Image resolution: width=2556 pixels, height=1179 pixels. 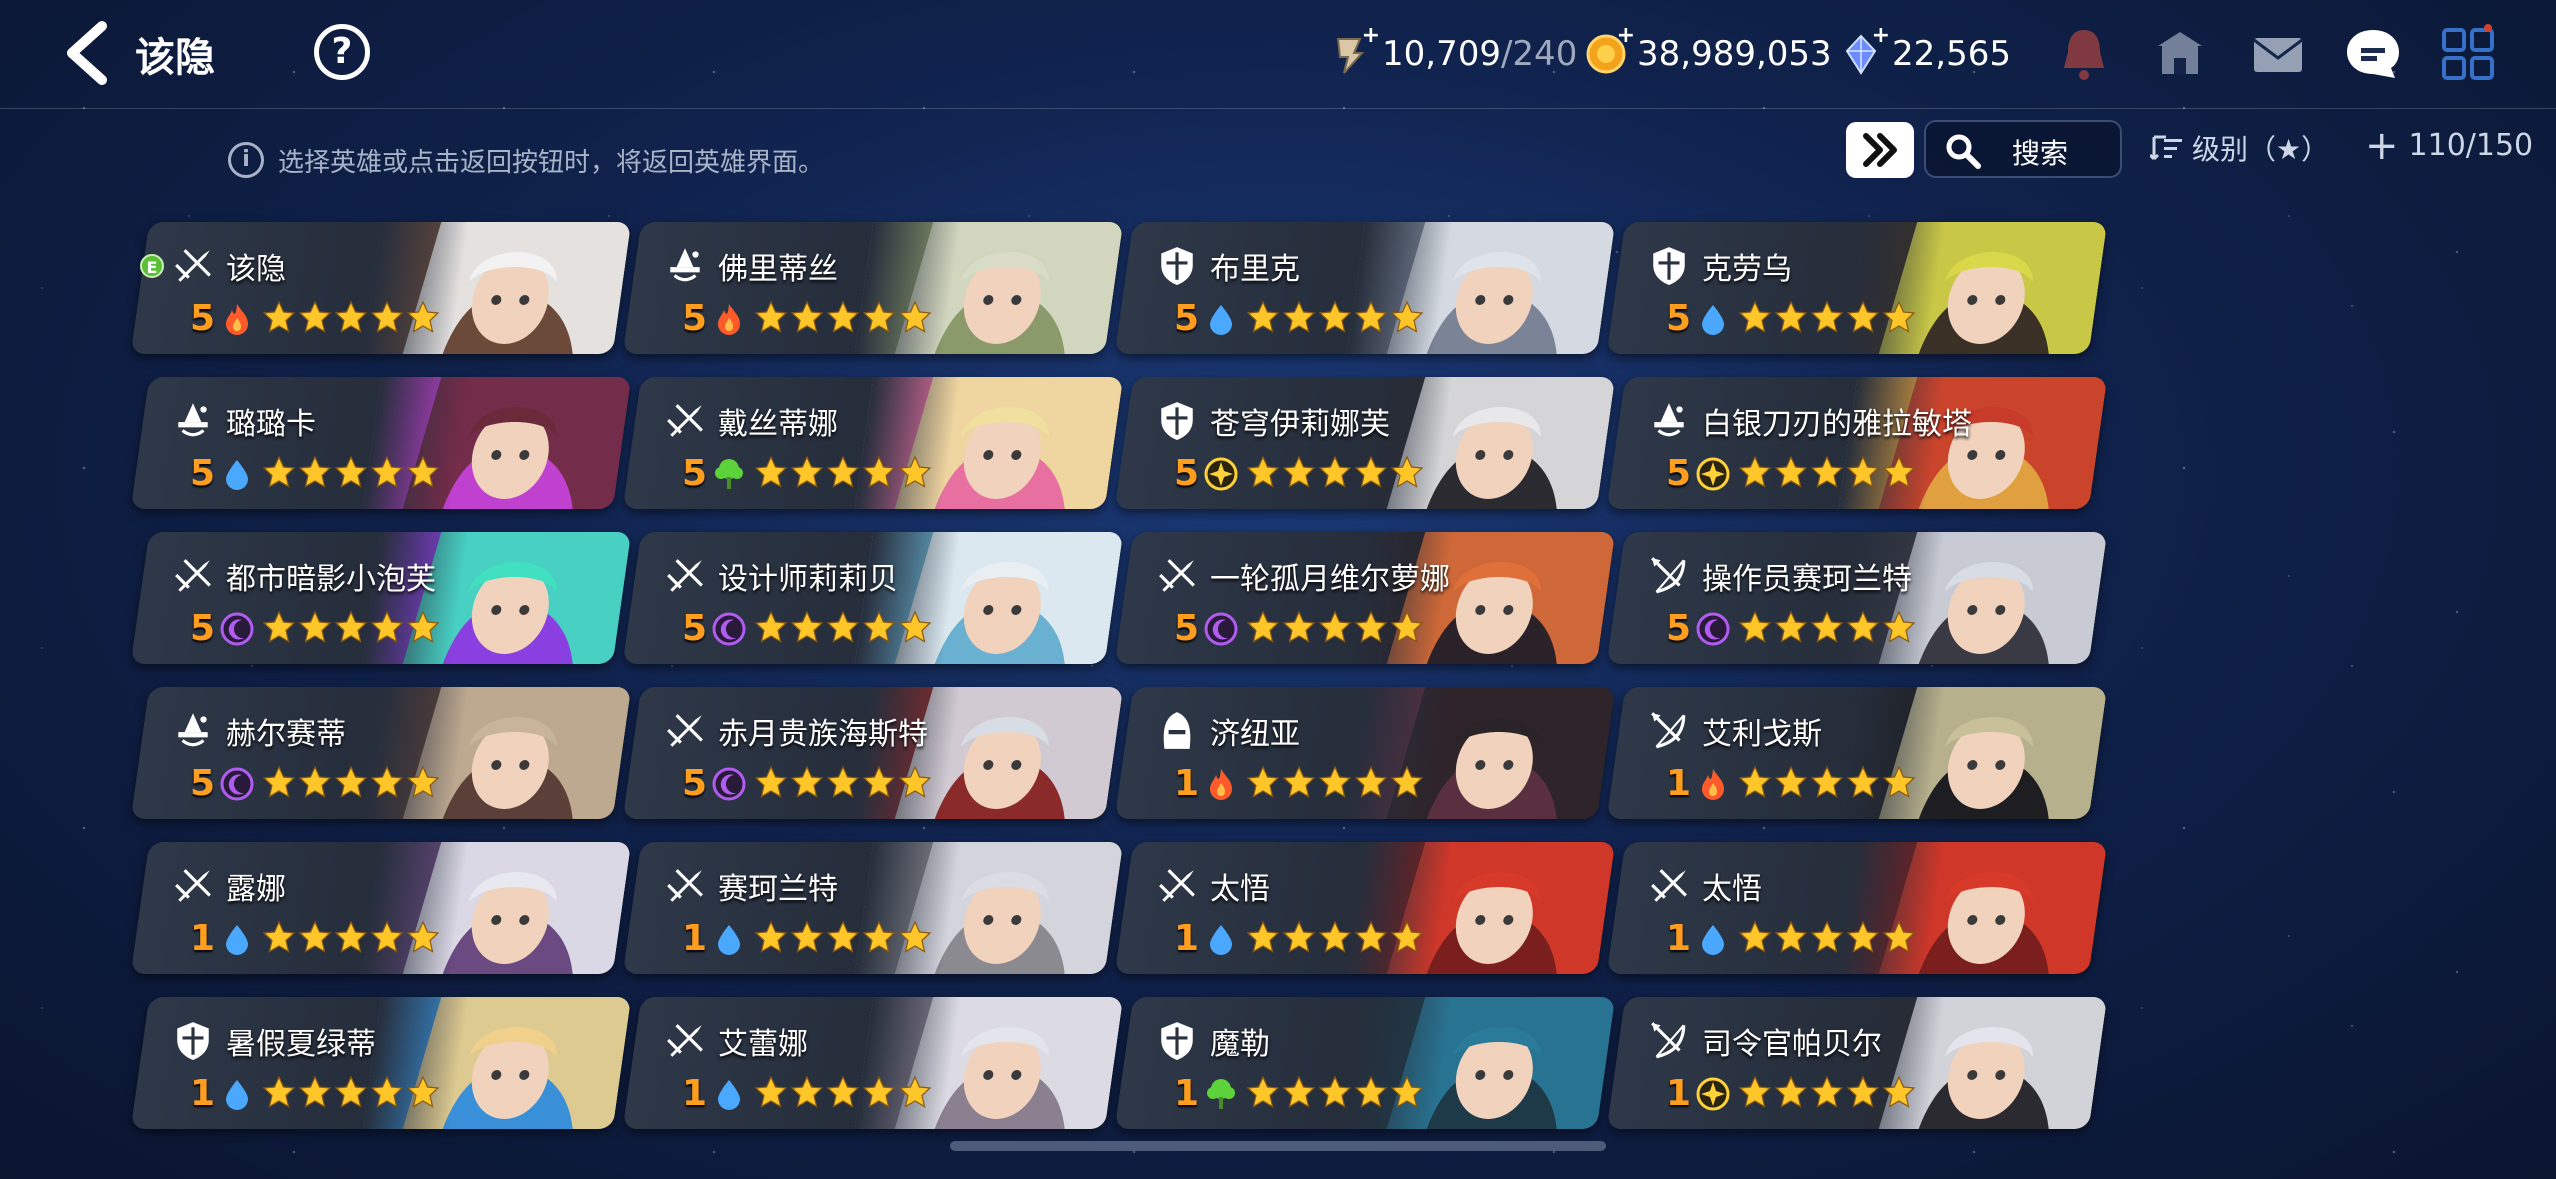 What do you see at coordinates (381, 753) in the screenshot?
I see `hero-card: 赫尔赛蒂 5` at bounding box center [381, 753].